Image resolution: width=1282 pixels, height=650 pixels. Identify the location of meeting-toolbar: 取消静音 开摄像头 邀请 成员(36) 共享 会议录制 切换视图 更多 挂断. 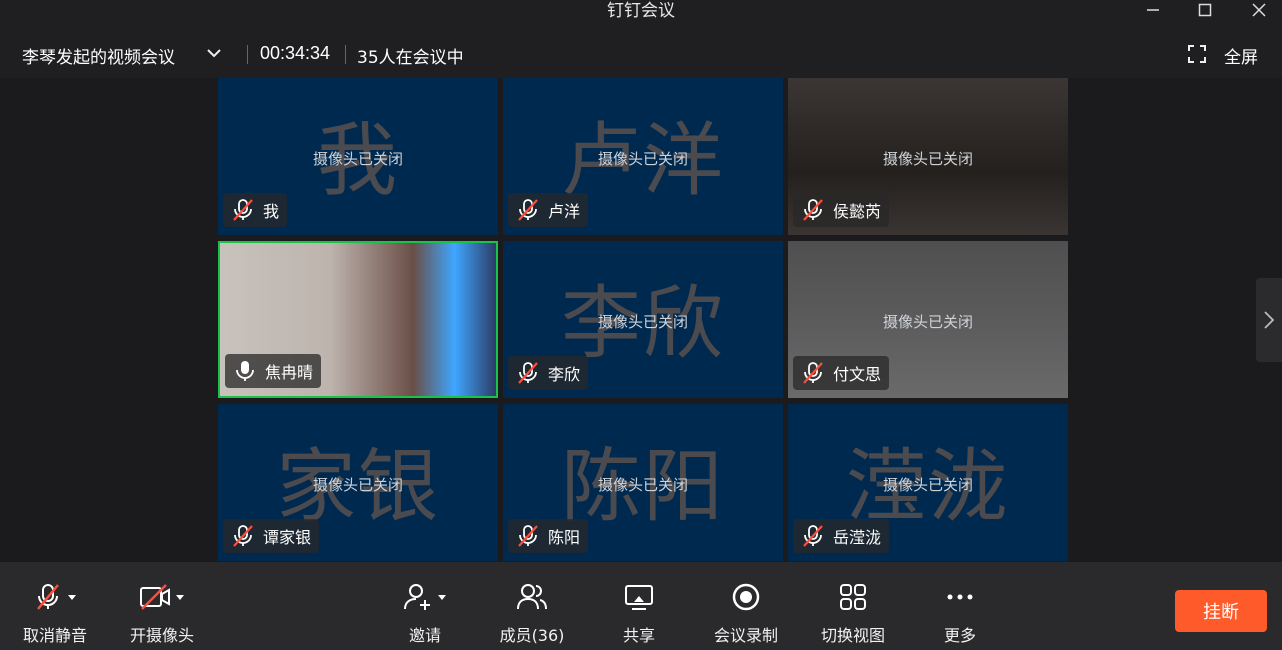
(641, 606).